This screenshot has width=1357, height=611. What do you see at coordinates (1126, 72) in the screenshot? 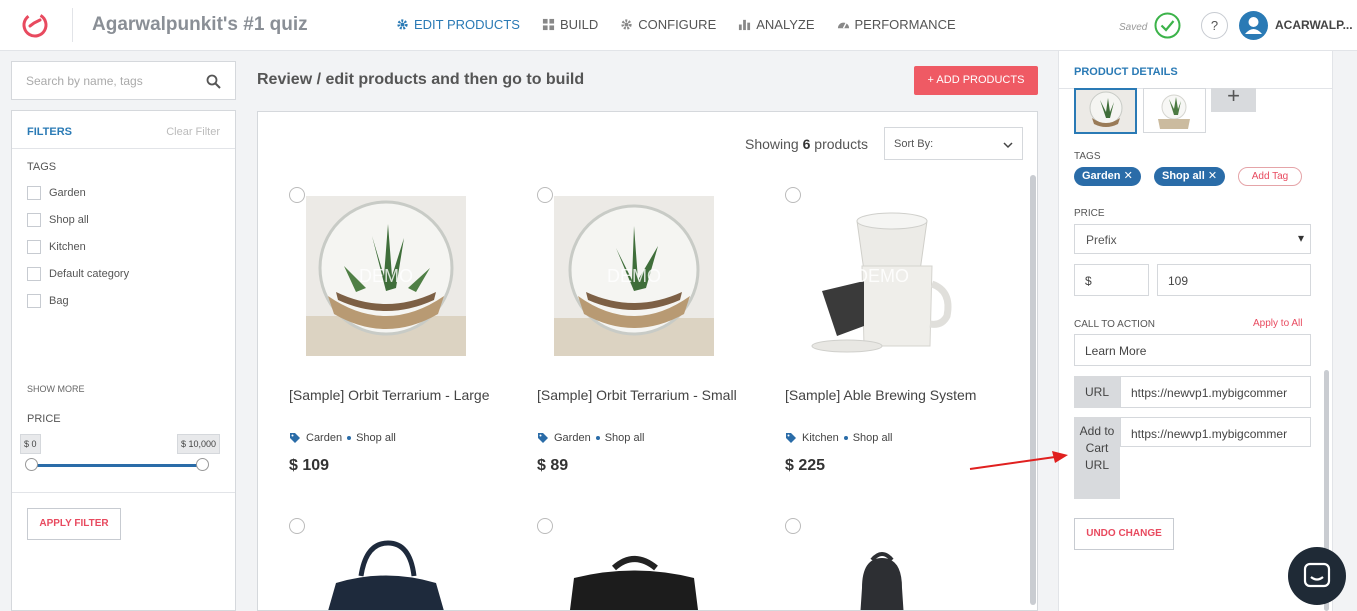
I see `product-details-title: PRODUCT DETAILS` at bounding box center [1126, 72].